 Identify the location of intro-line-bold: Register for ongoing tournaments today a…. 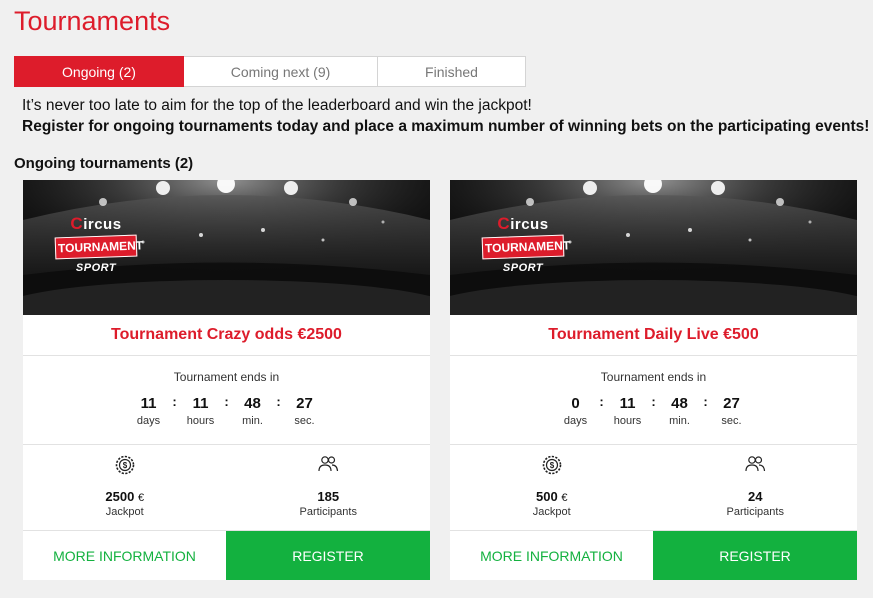
(446, 126).